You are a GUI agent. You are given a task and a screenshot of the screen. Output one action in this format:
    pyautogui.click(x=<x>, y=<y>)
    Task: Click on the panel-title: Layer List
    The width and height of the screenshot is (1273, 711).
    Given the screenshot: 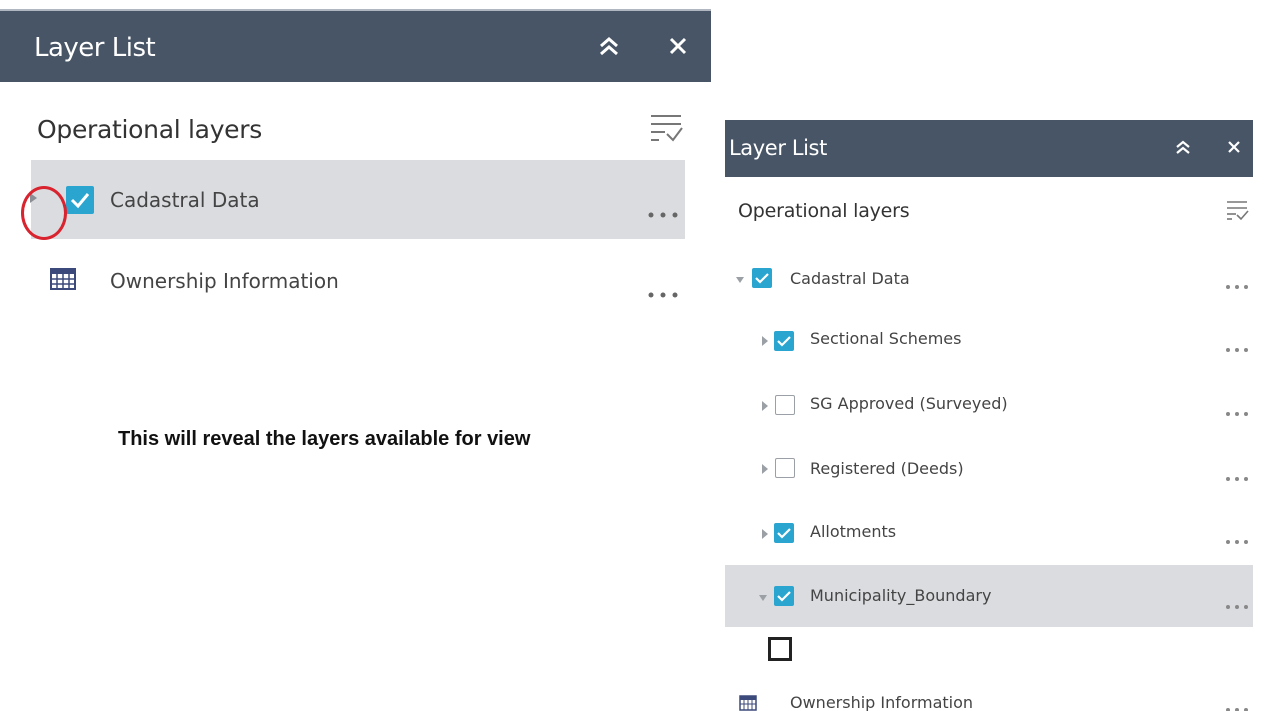 What is the action you would take?
    pyautogui.click(x=95, y=48)
    